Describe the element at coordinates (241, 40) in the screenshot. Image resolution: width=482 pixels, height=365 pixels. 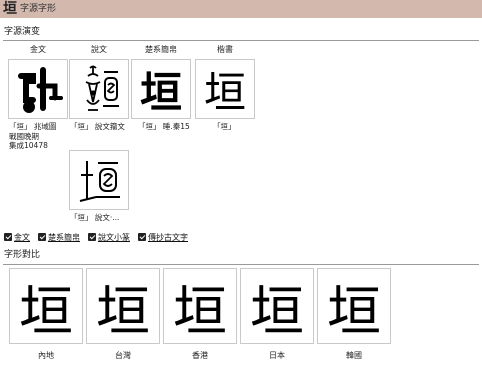
I see `evolution-divider` at that location.